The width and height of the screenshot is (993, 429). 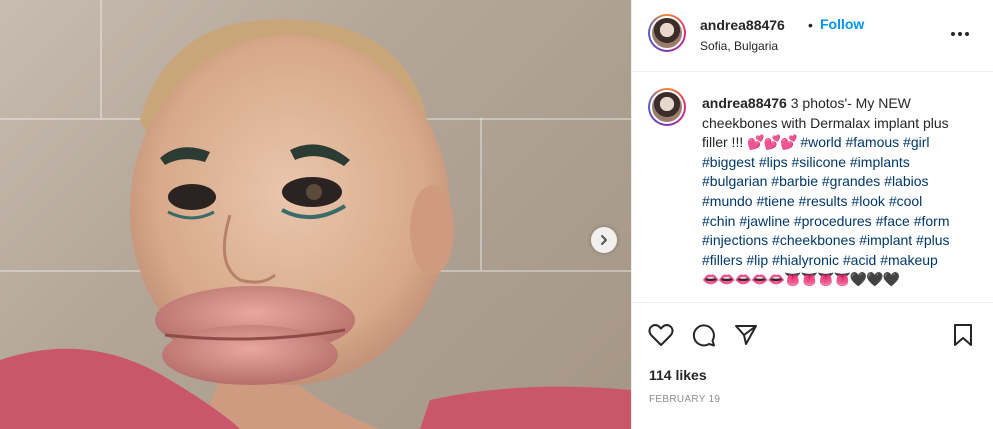 I want to click on hashtag-link: #world, so click(x=820, y=142).